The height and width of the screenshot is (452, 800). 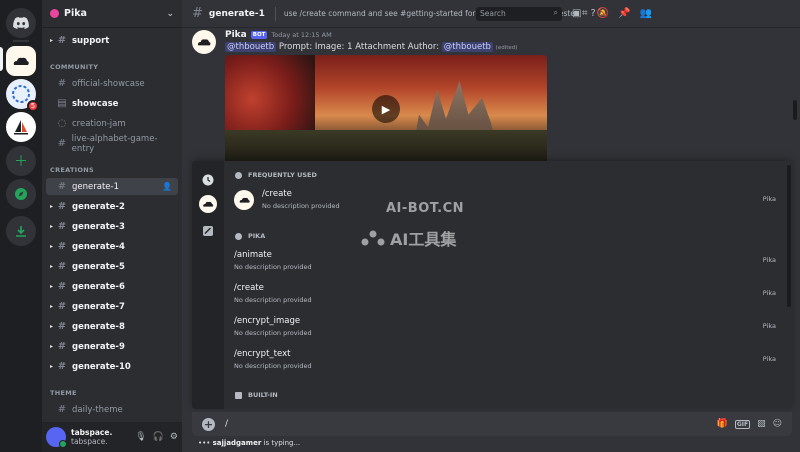 What do you see at coordinates (112, 266) in the screenshot?
I see `channel-generate-5: ▸ # generate-5` at bounding box center [112, 266].